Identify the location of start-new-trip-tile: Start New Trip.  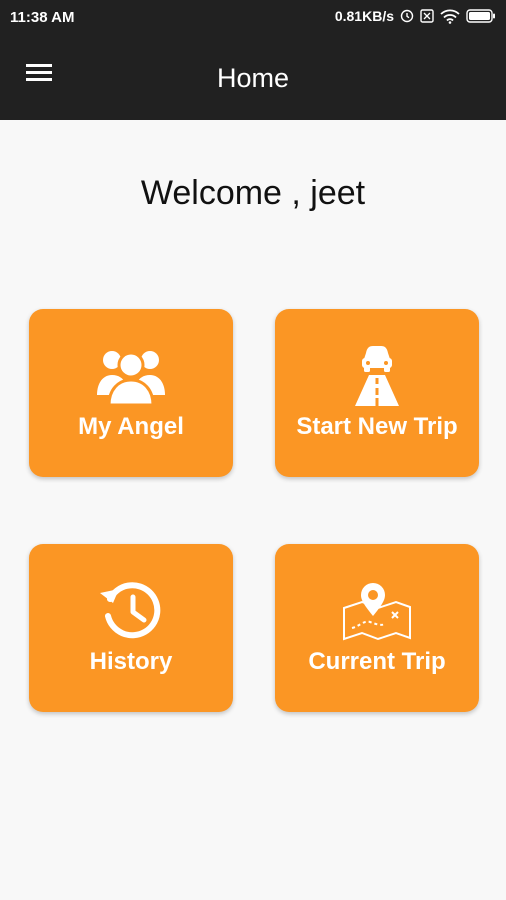
(377, 393).